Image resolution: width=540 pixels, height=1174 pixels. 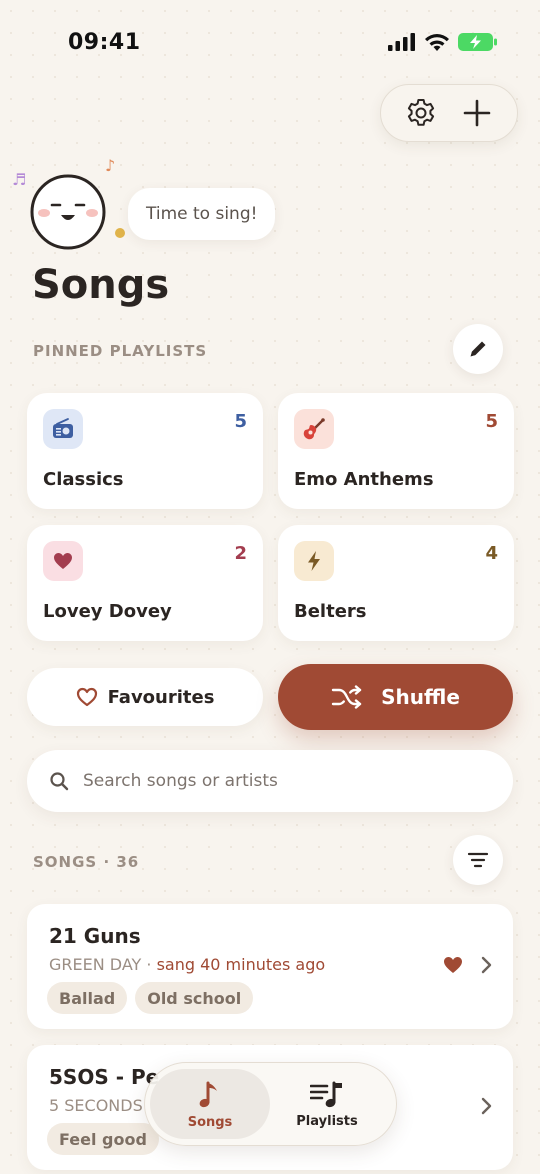 What do you see at coordinates (396, 583) in the screenshot?
I see `playlist-card-belters: 4 Belters` at bounding box center [396, 583].